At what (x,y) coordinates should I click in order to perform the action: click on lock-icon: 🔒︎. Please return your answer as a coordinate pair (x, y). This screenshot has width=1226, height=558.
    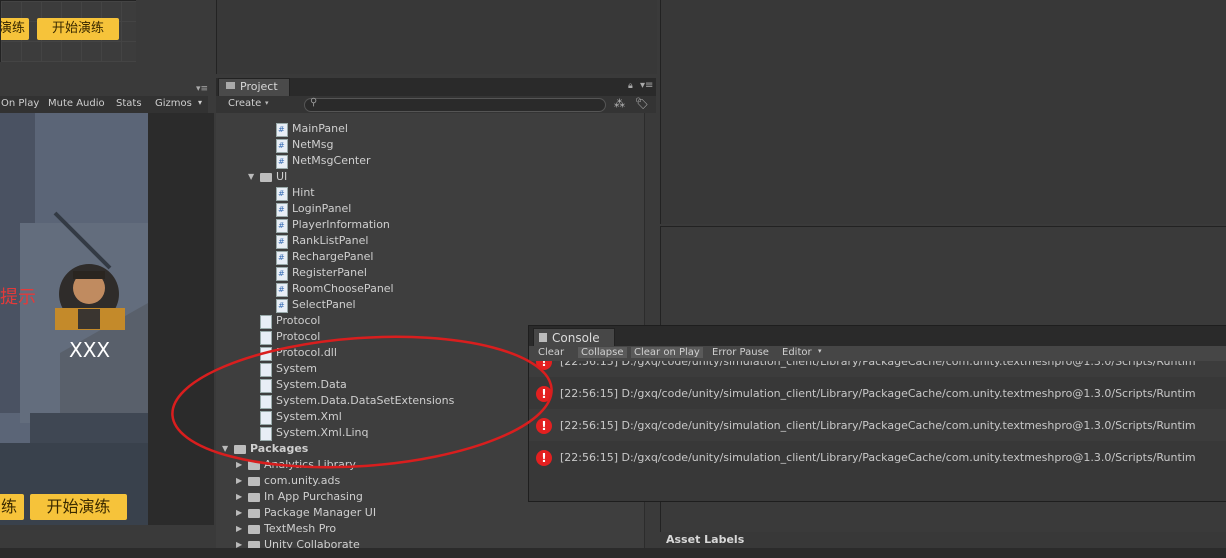
    Looking at the image, I should click on (630, 86).